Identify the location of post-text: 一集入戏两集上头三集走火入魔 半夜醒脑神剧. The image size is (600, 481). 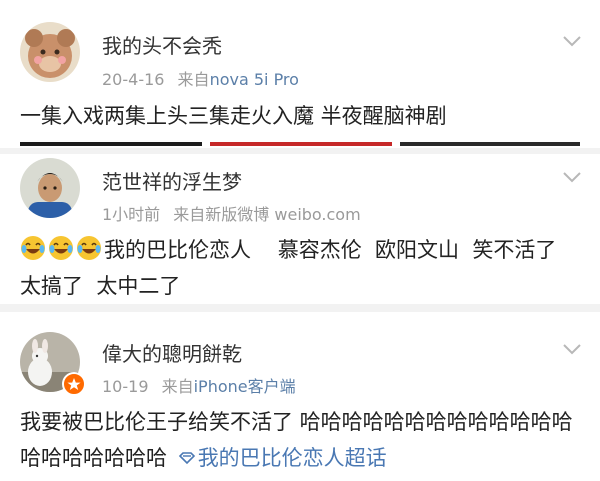
(233, 116).